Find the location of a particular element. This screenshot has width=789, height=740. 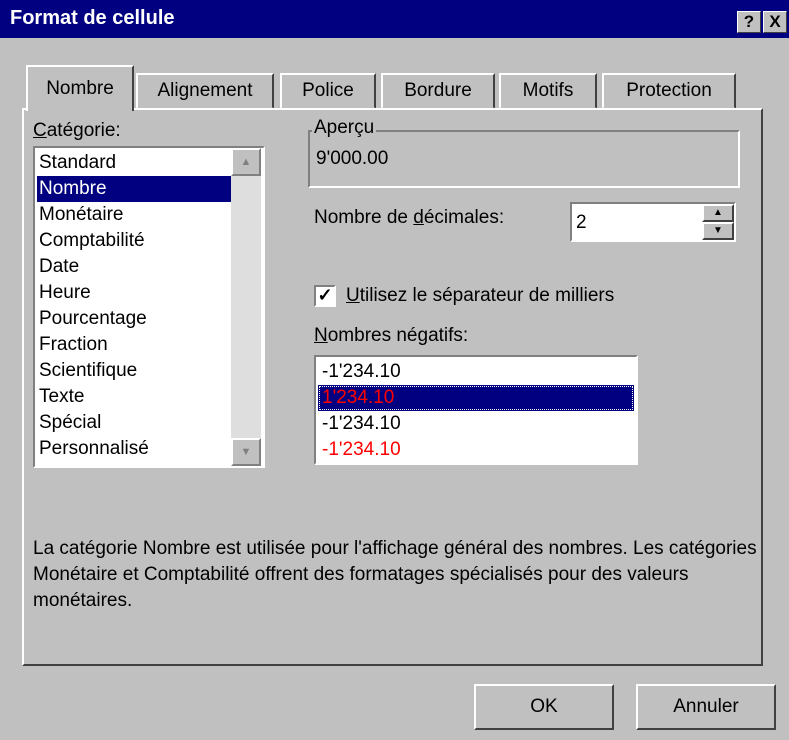

decimals-label: Nombre de décimales: is located at coordinates (409, 217).